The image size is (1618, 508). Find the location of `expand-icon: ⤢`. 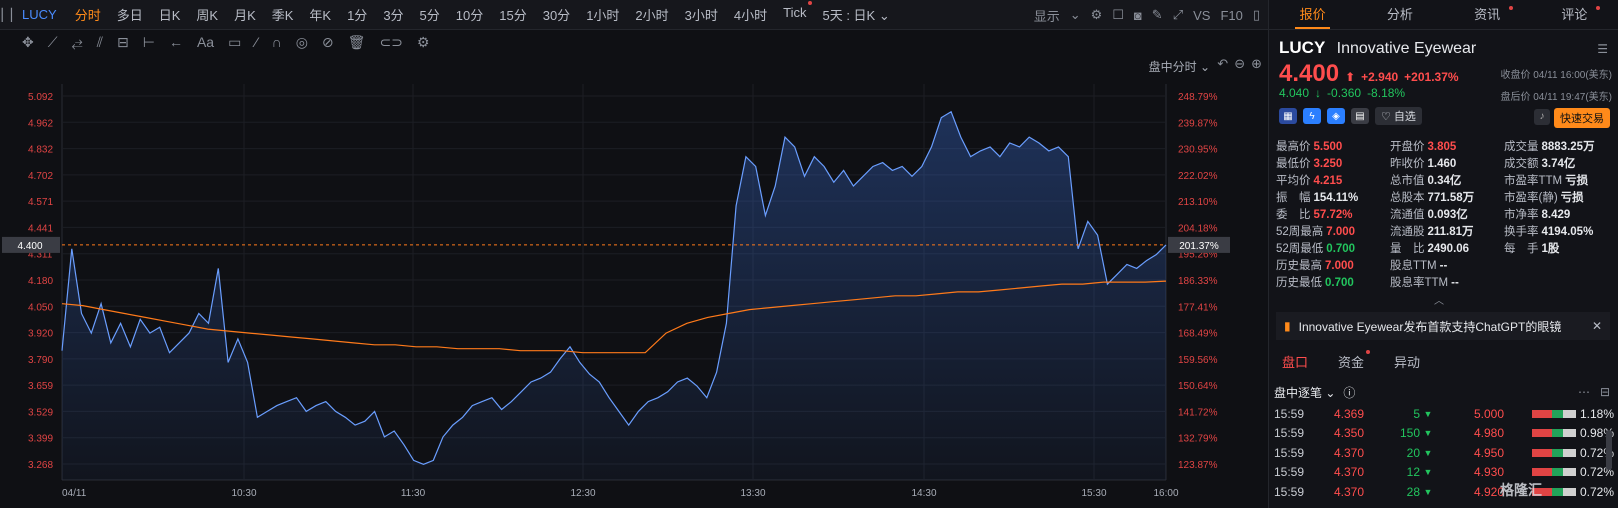

expand-icon: ⤢ is located at coordinates (1178, 15).